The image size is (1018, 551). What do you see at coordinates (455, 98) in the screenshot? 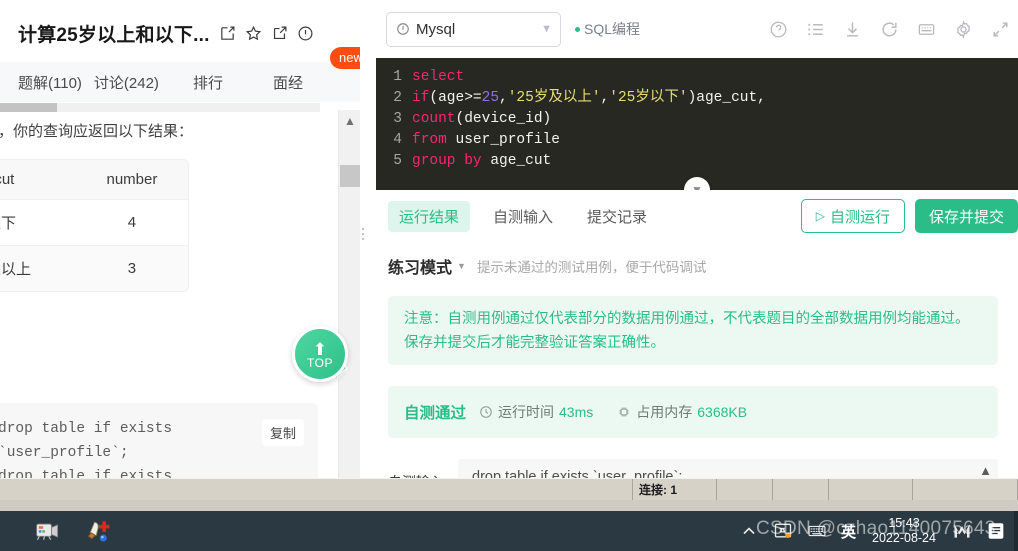
I see `code-token: (age>=` at bounding box center [455, 98].